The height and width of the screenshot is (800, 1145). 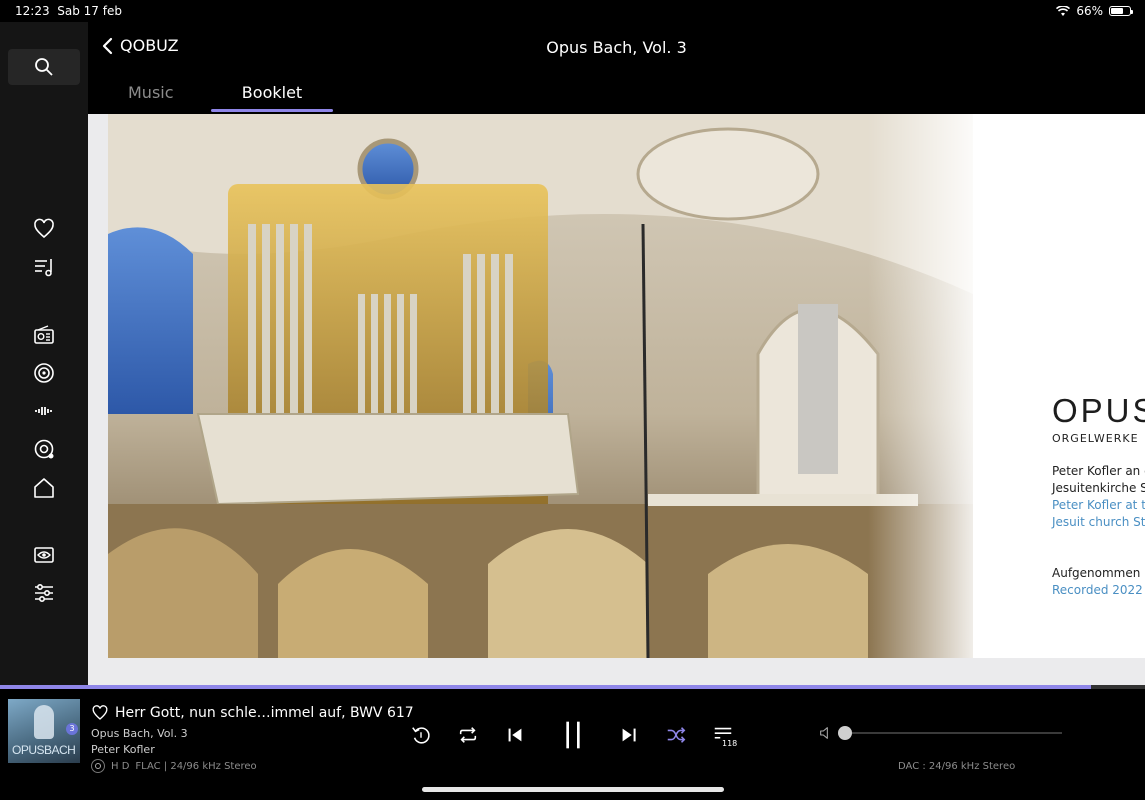 I want to click on quality-label: H D, so click(x=120, y=766).